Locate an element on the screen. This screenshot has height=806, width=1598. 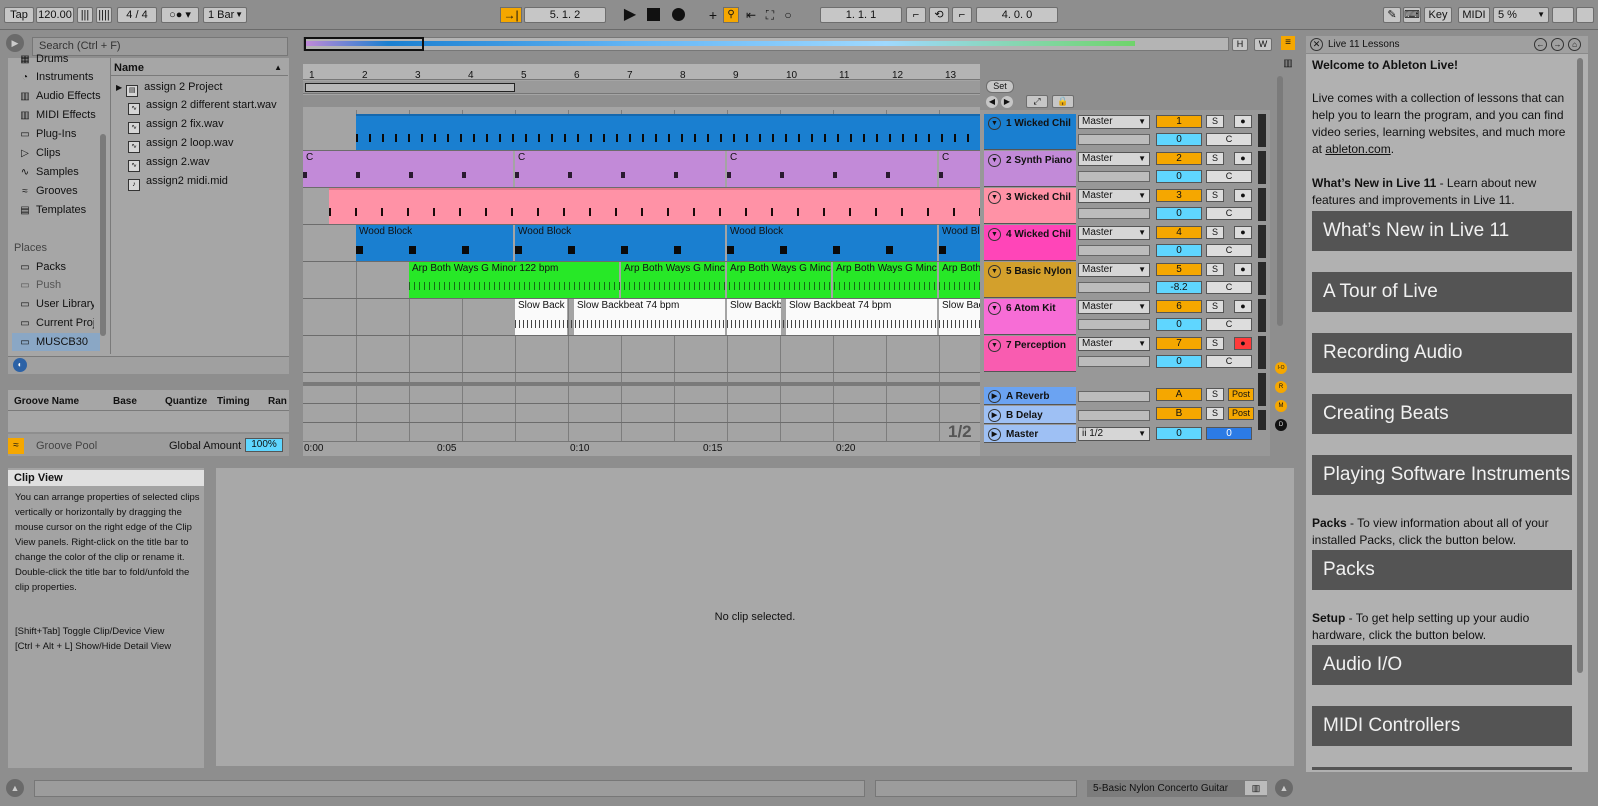
delay-toggle-icon: D is located at coordinates (1281, 425).